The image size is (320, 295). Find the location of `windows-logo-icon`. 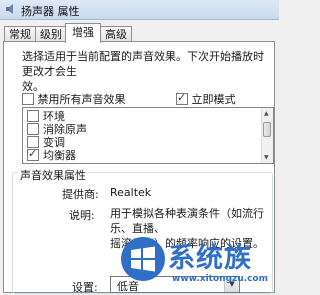

windows-logo-icon is located at coordinates (143, 259).